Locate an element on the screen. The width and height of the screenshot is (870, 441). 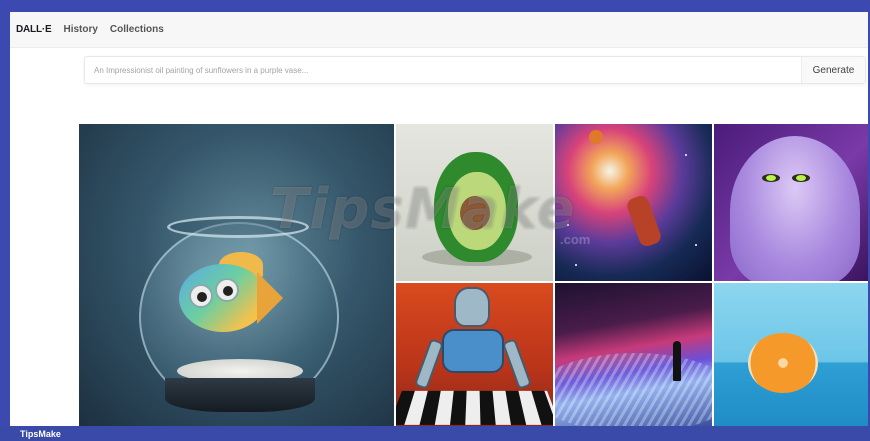
gallery-image-purple-monster is located at coordinates (791, 202).